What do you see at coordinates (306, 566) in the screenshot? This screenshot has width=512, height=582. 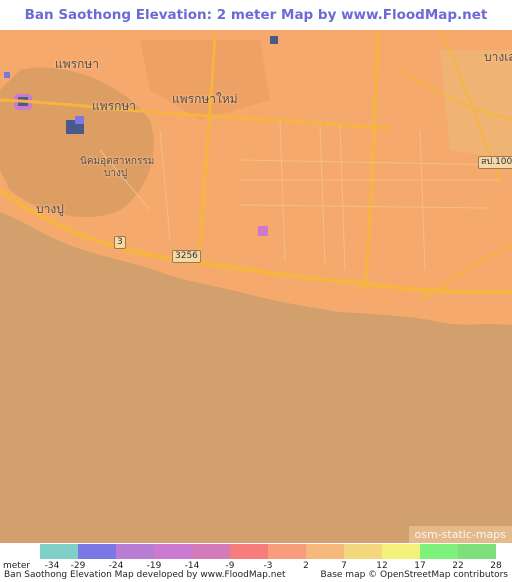 I see `legend-tick: 2` at bounding box center [306, 566].